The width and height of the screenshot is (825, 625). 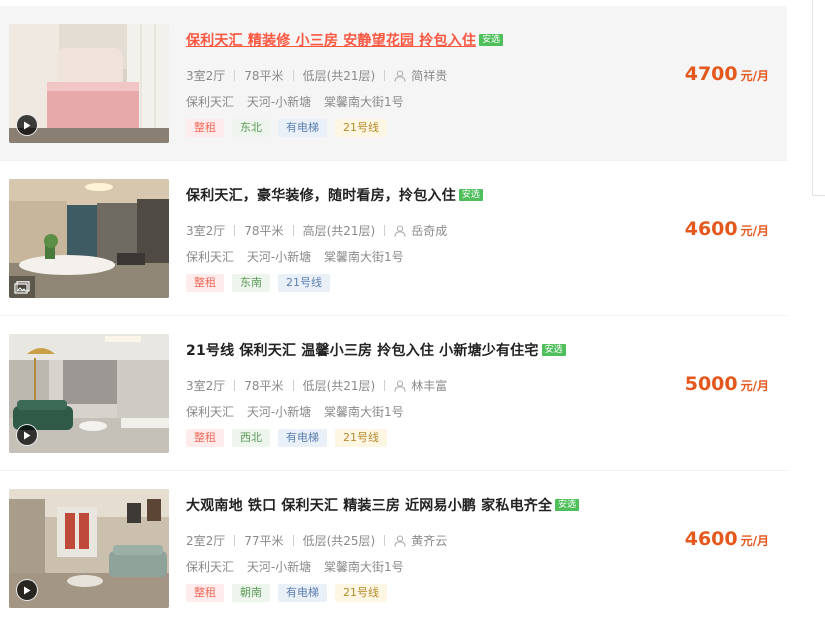 I want to click on listing-title-row: 保利天汇，豪华装修，随时看房，拎包入住 安选, so click(x=334, y=195).